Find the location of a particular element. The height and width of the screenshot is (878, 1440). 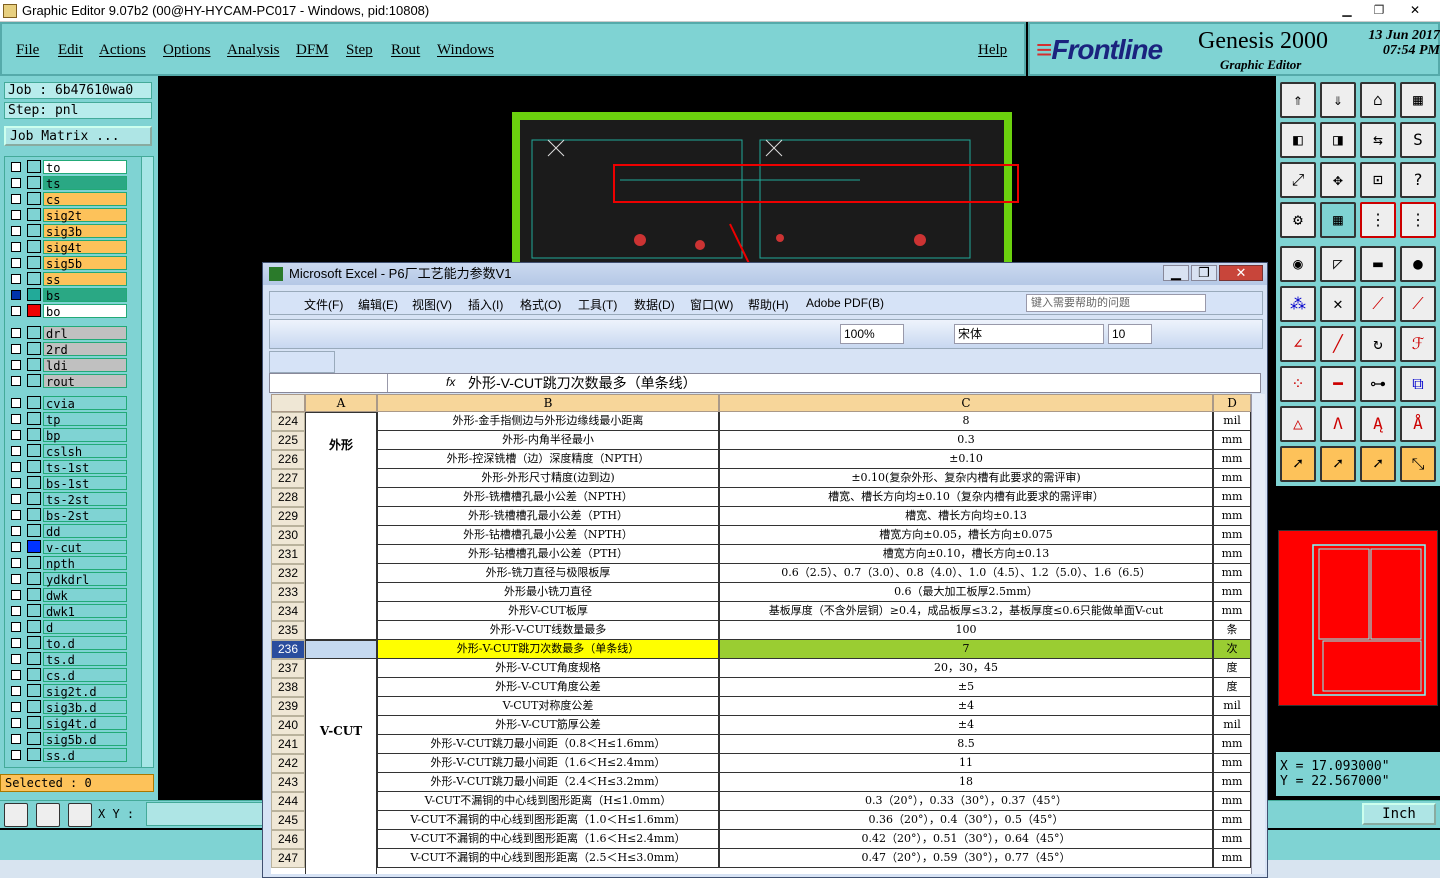

layer-name: cslsh is located at coordinates (85, 451).